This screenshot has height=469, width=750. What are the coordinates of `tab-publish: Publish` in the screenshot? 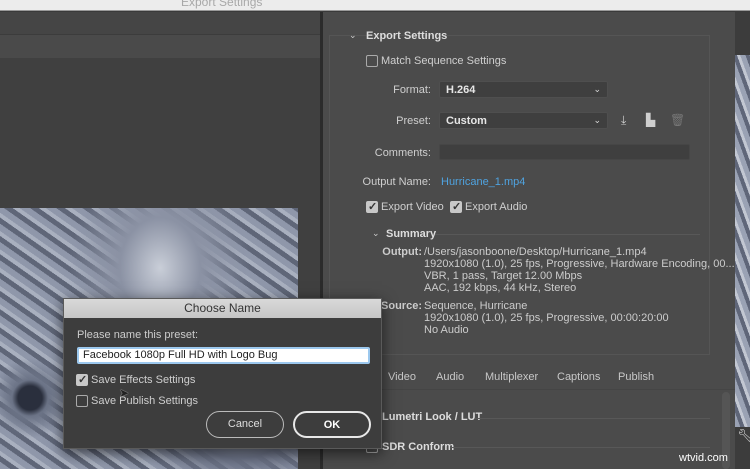 It's located at (636, 377).